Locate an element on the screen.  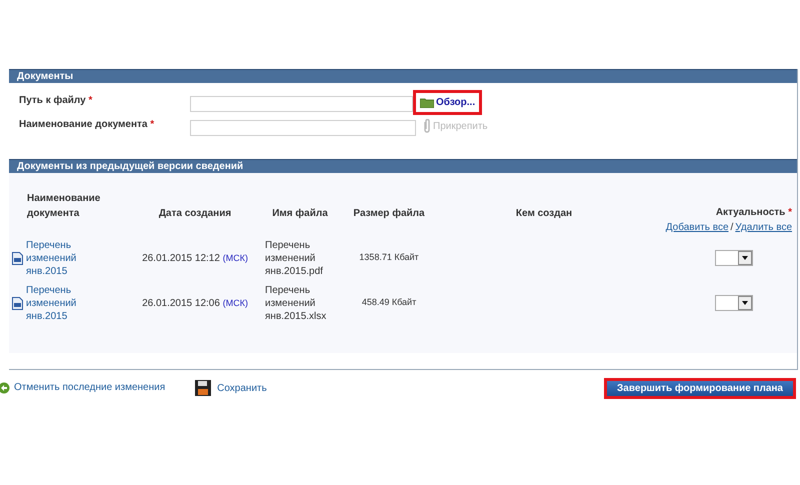
date-text: 26.01.2015 12:12 is located at coordinates (181, 258).